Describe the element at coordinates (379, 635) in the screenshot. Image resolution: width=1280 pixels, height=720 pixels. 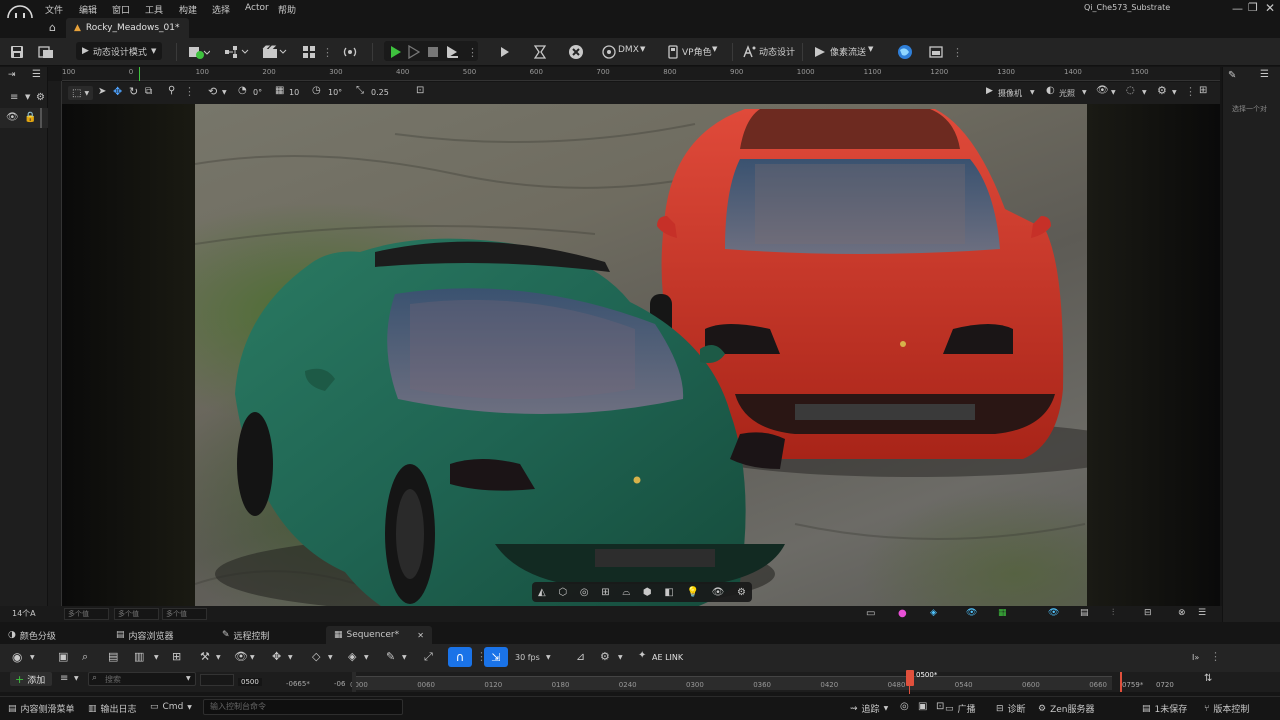
I see `tab-sequencer: ▦ Sequencer* ✕` at that location.